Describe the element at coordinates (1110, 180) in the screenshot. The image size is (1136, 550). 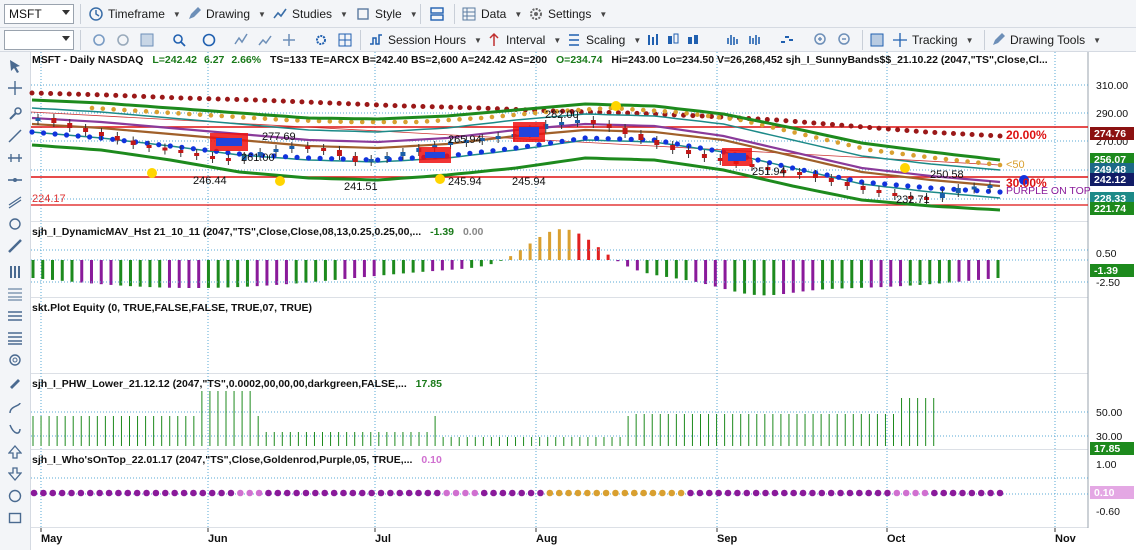
I see `price-badge-text: 242.12` at that location.